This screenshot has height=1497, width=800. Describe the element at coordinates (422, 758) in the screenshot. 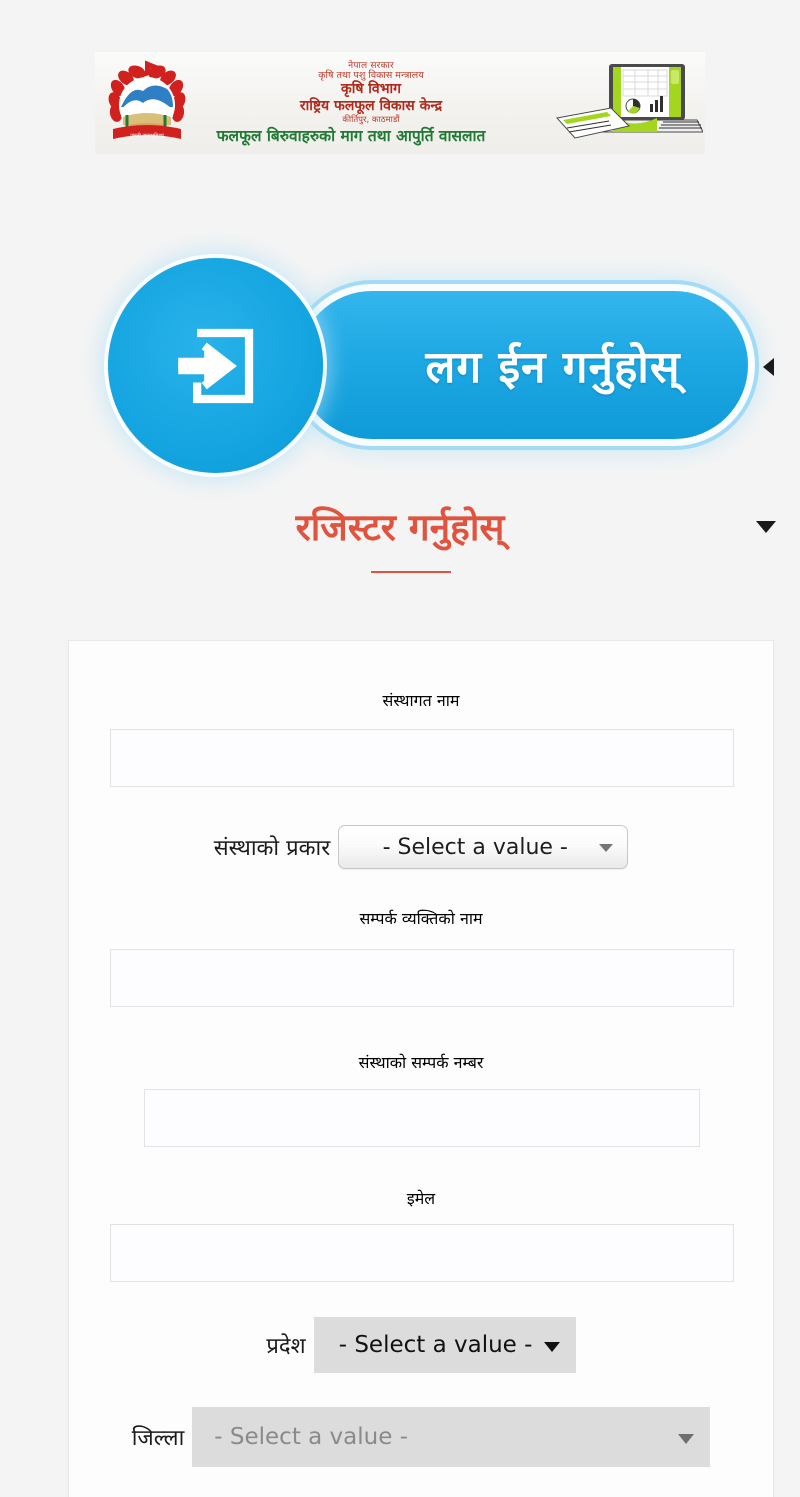

I see `org-name-input` at that location.